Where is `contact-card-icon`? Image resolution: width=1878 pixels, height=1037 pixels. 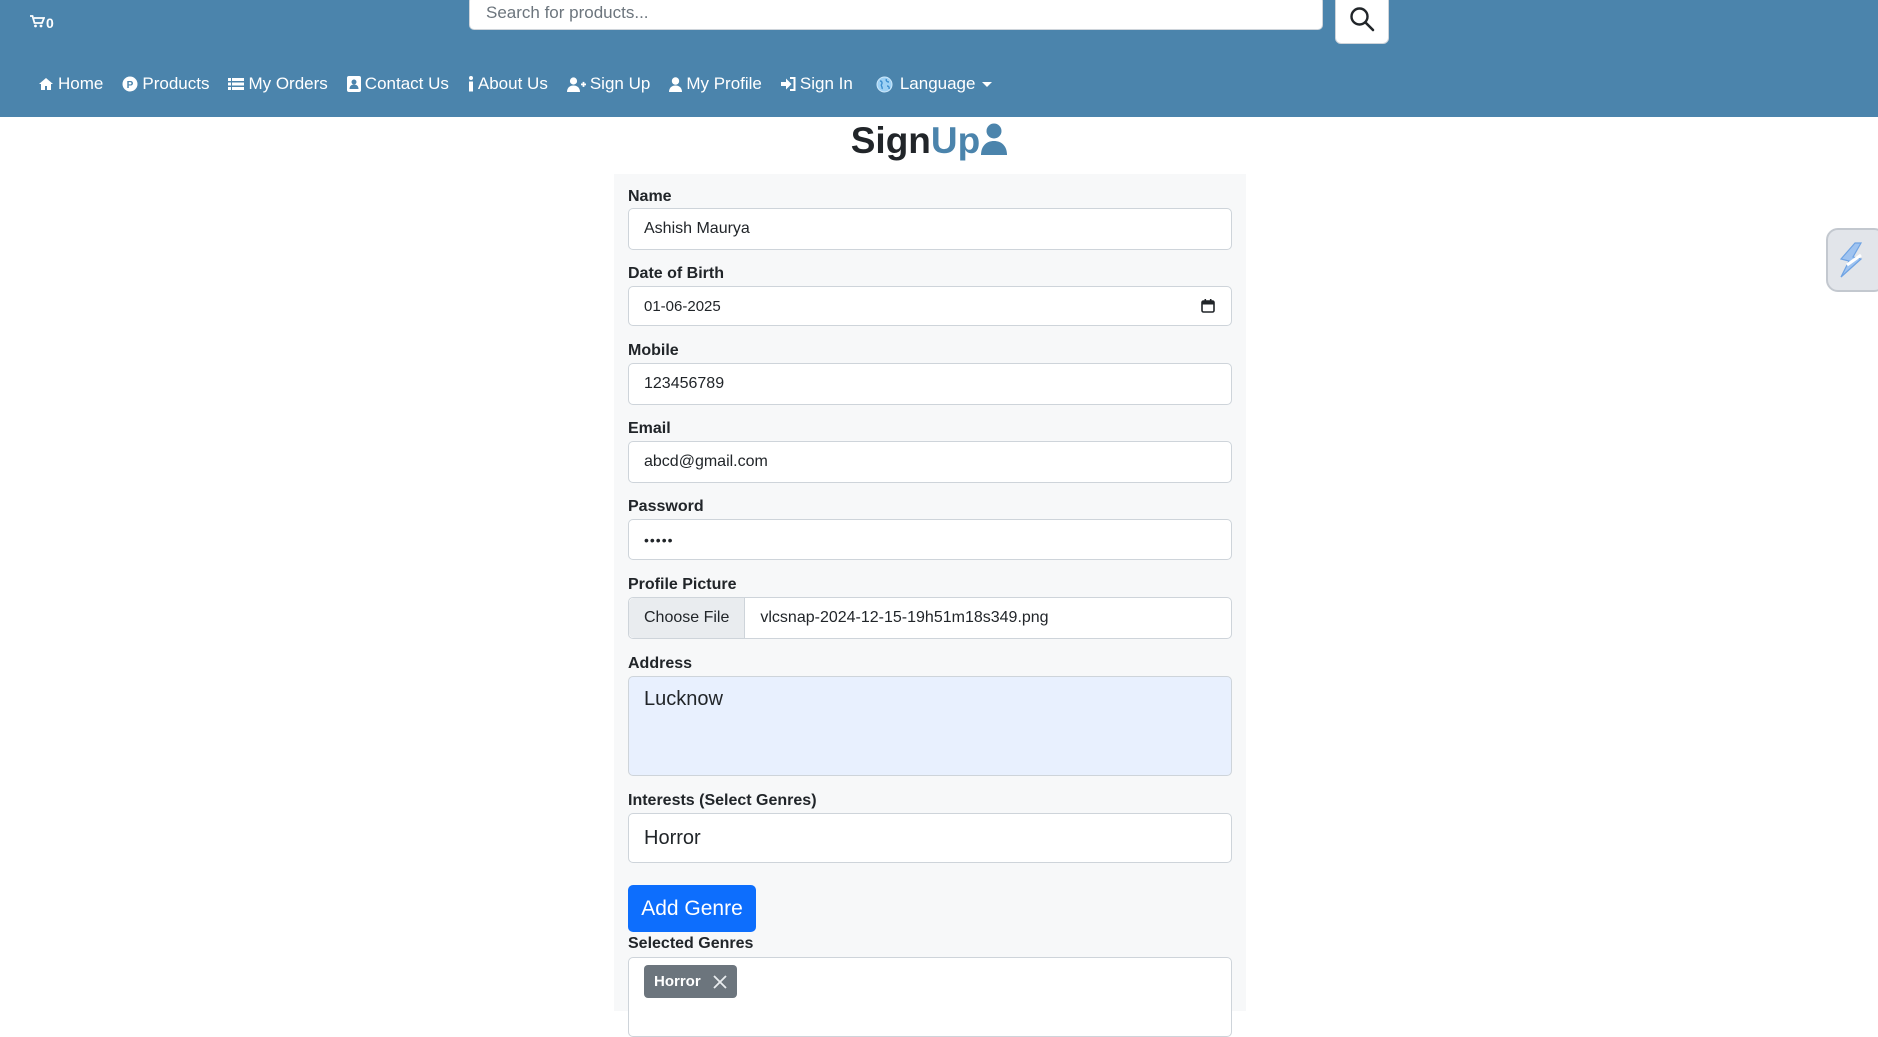 contact-card-icon is located at coordinates (353, 84).